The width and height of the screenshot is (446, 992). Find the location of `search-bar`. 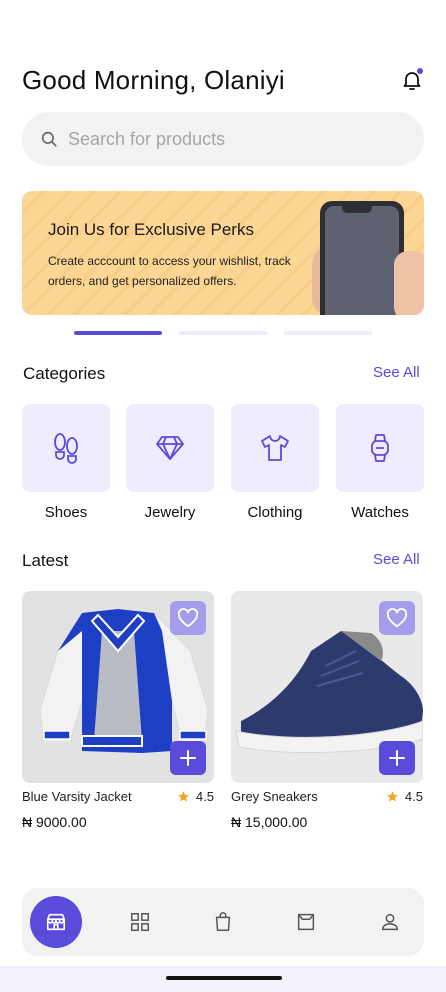

search-bar is located at coordinates (223, 139).